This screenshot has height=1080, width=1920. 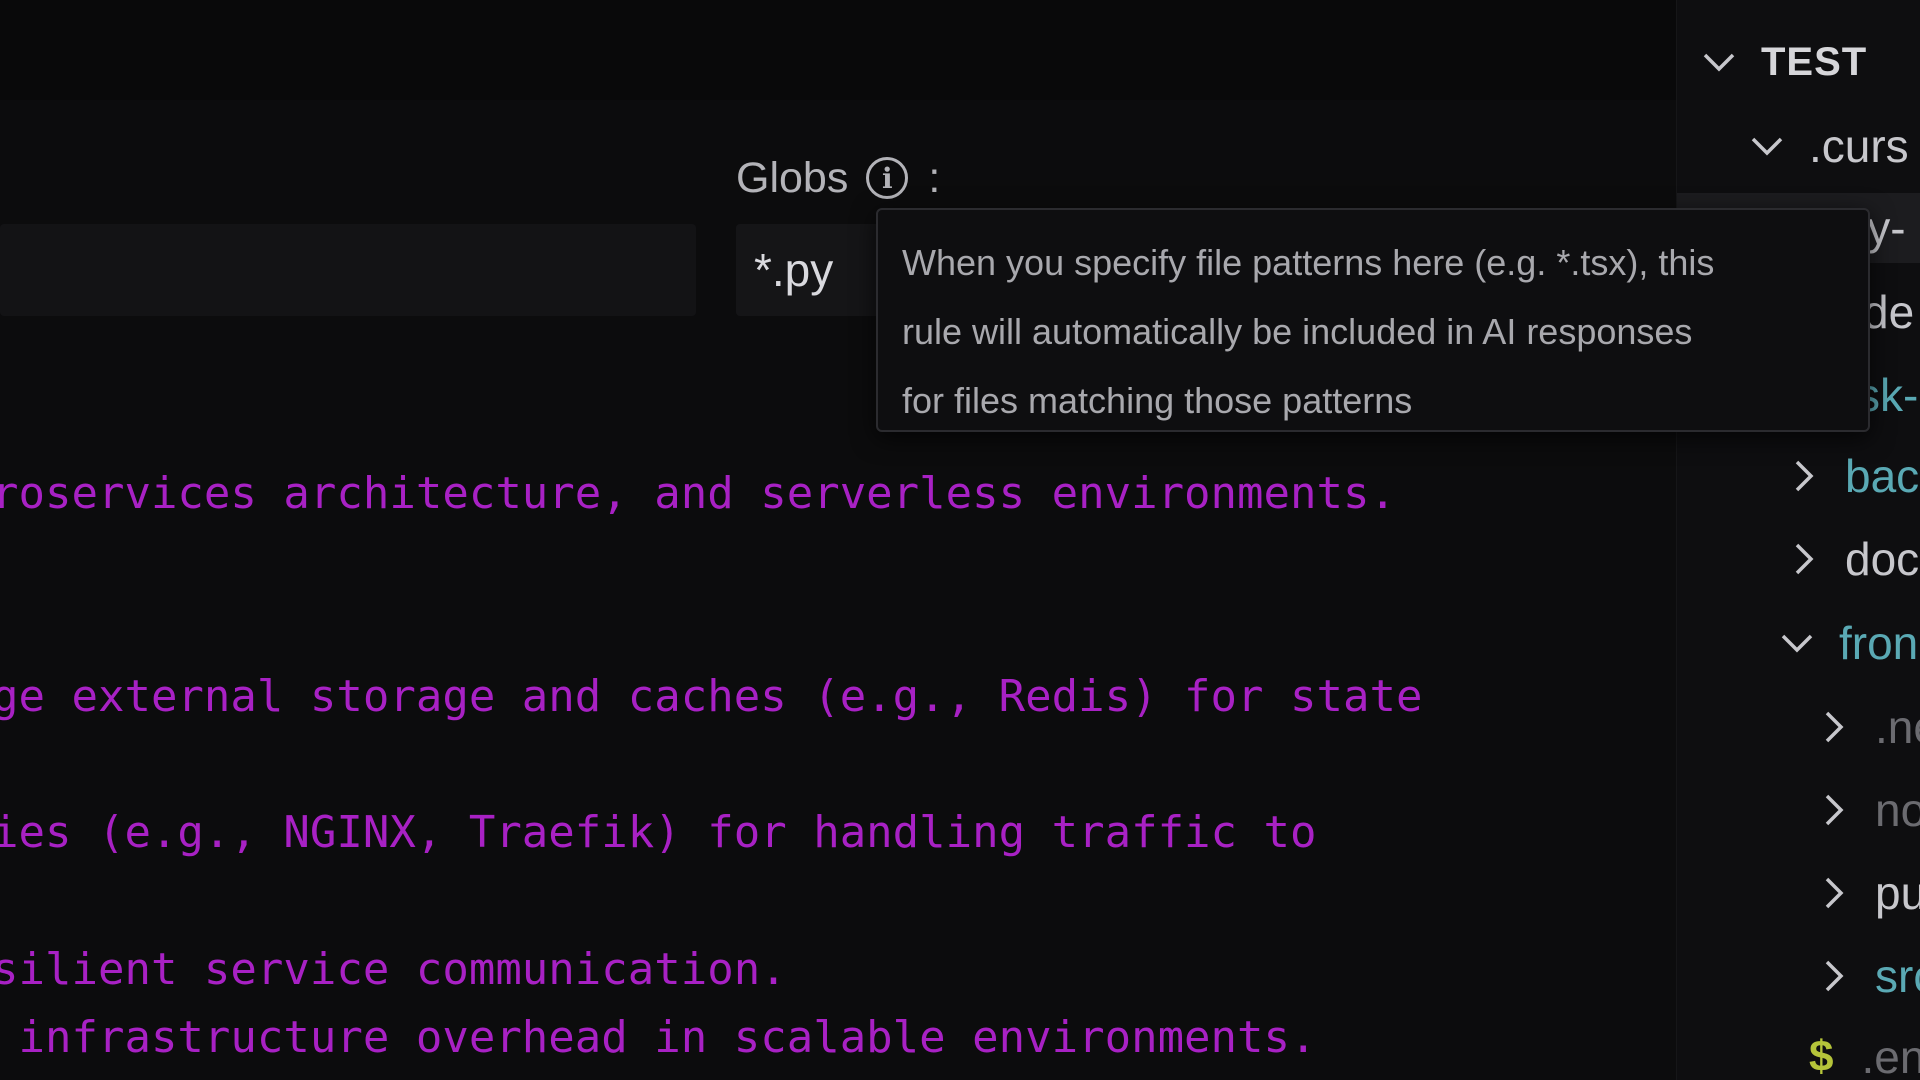 I want to click on tree-item-folder: no, so click(x=1798, y=810).